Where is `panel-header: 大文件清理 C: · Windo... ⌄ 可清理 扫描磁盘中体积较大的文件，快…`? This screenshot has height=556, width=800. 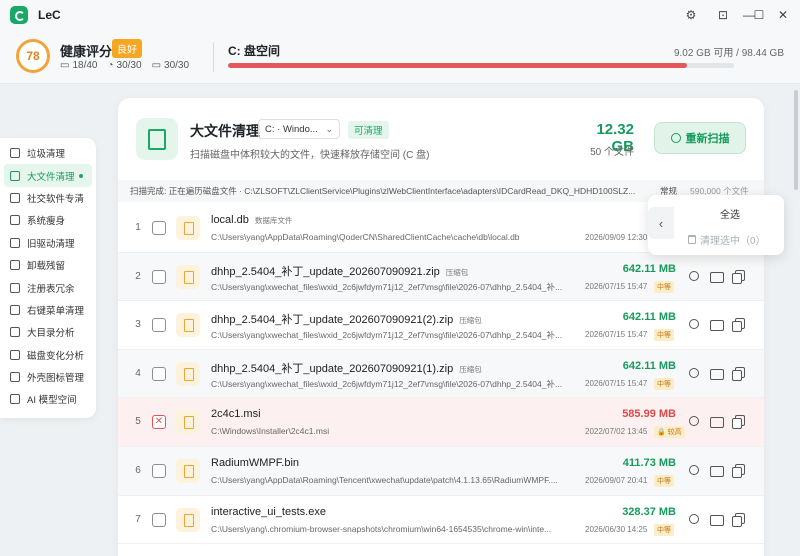 panel-header: 大文件清理 C: · Windo... ⌄ 可清理 扫描磁盘中体积较大的文件，快… is located at coordinates (441, 138).